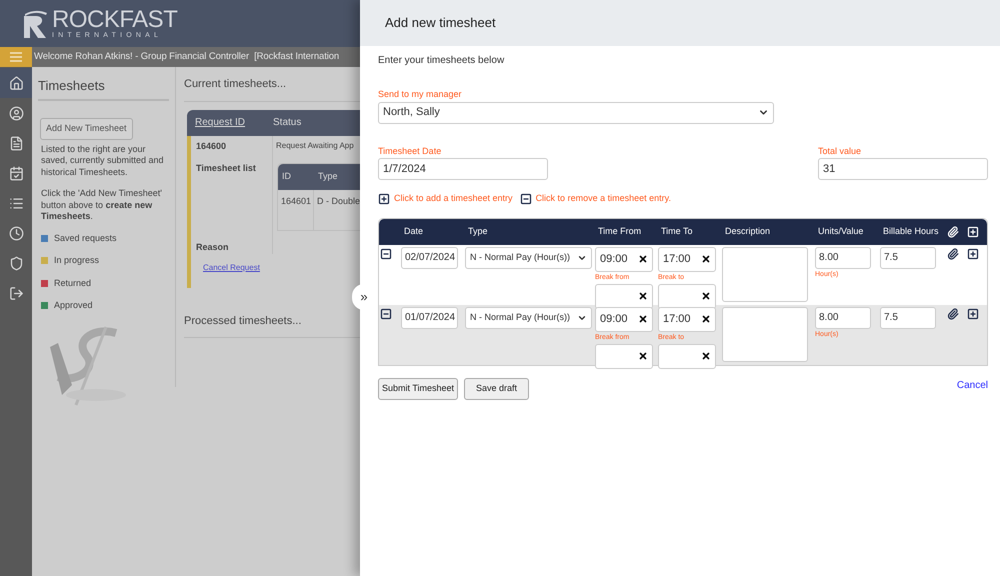  Describe the element at coordinates (86, 129) in the screenshot. I see `add-timesheet-button: Add New Timesheet` at that location.